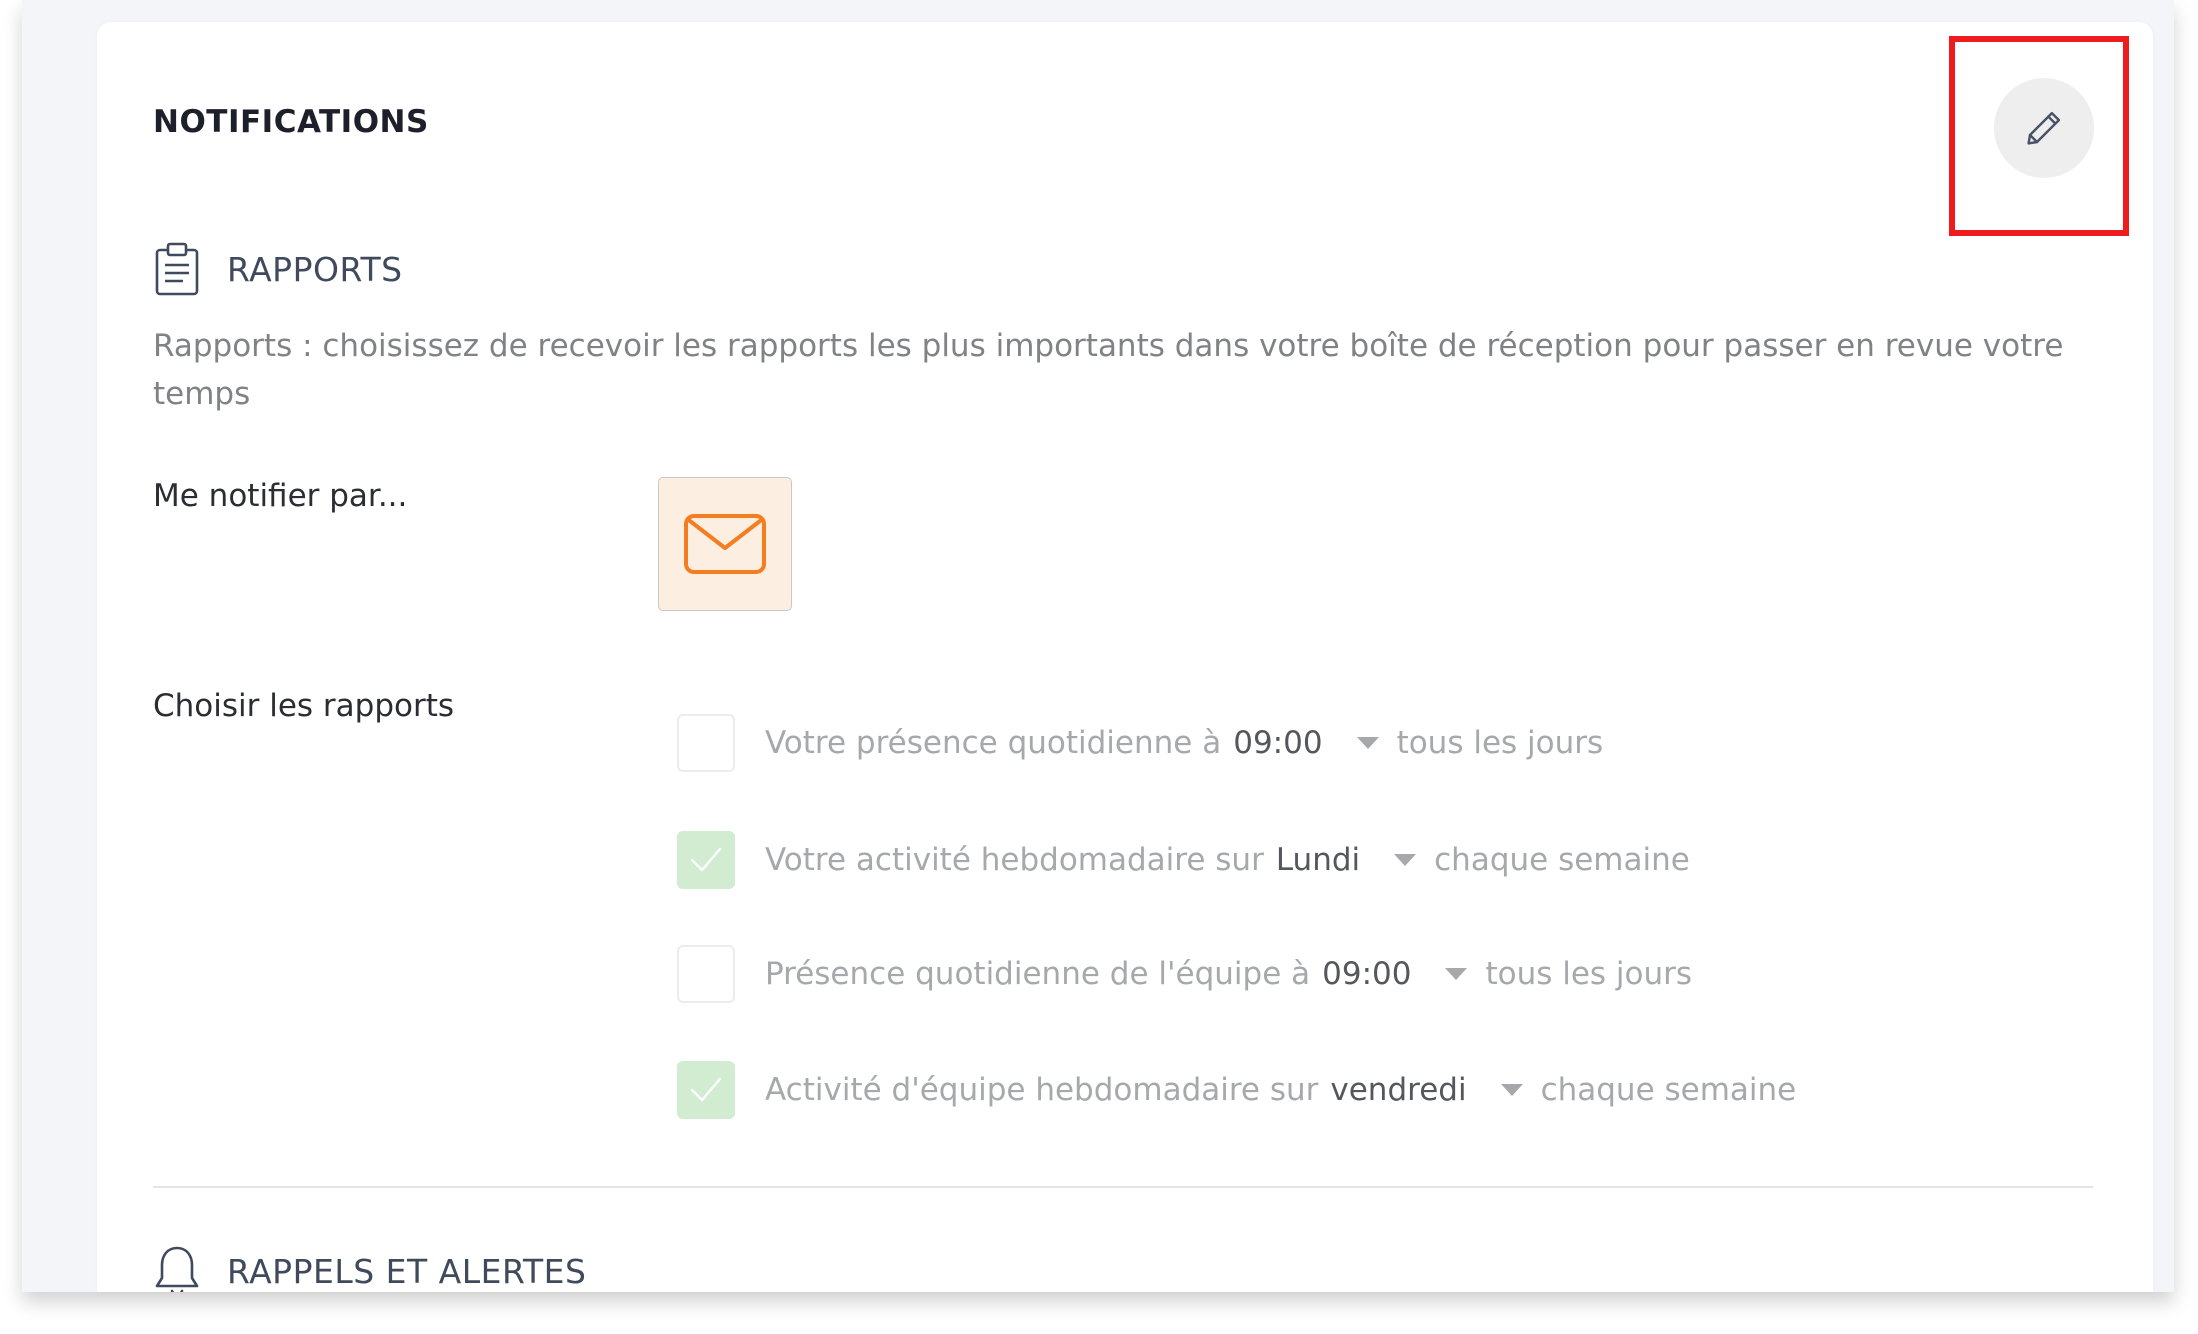 This screenshot has width=2198, height=1334. I want to click on reminders-section-header: RAPPELS ET ALERTES, so click(369, 1268).